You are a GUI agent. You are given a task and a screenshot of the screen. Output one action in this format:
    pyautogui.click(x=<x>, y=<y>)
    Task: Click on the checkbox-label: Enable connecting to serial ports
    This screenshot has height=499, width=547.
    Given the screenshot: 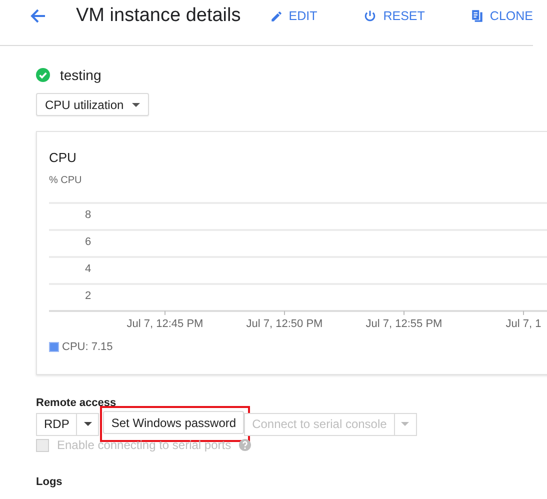 What is the action you would take?
    pyautogui.click(x=144, y=445)
    